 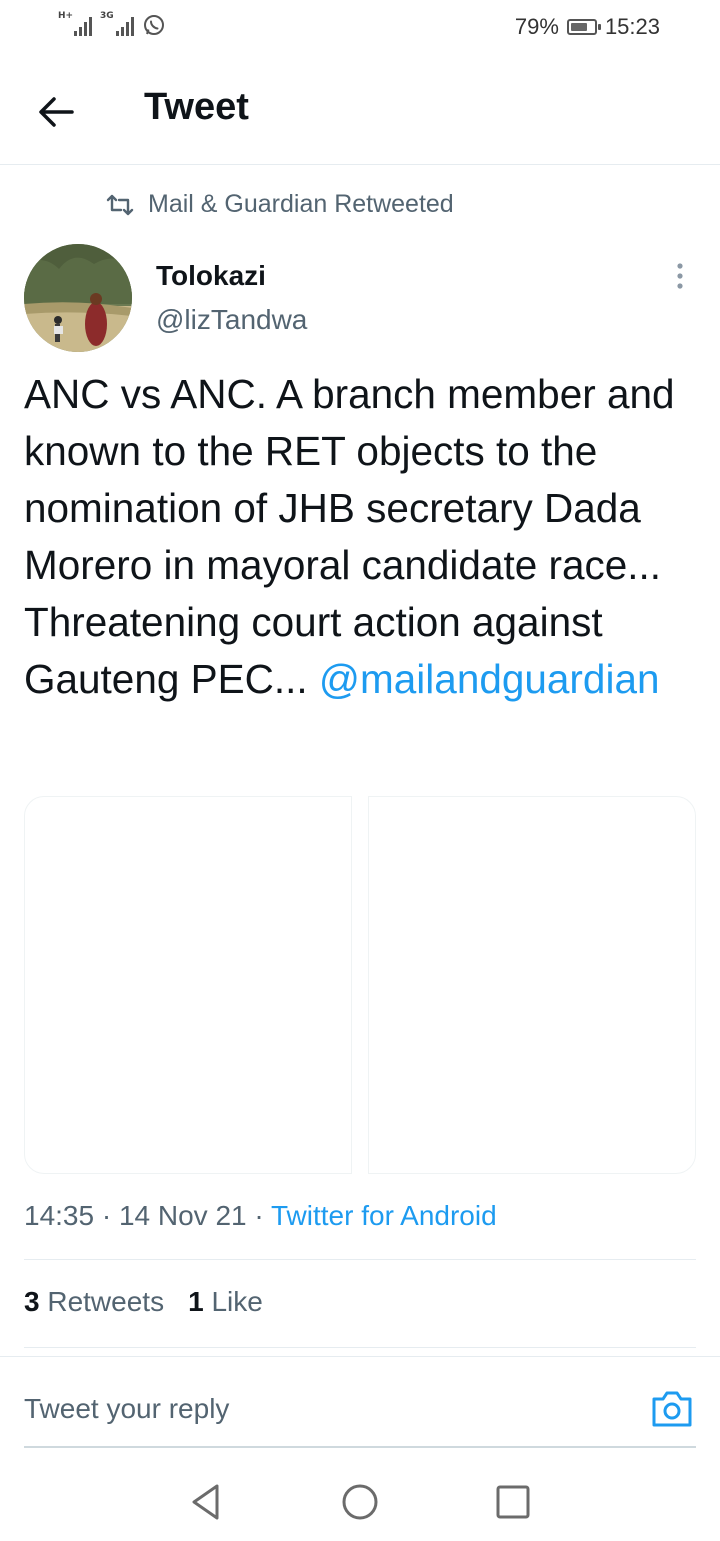 I want to click on clock: 15:23, so click(x=632, y=26).